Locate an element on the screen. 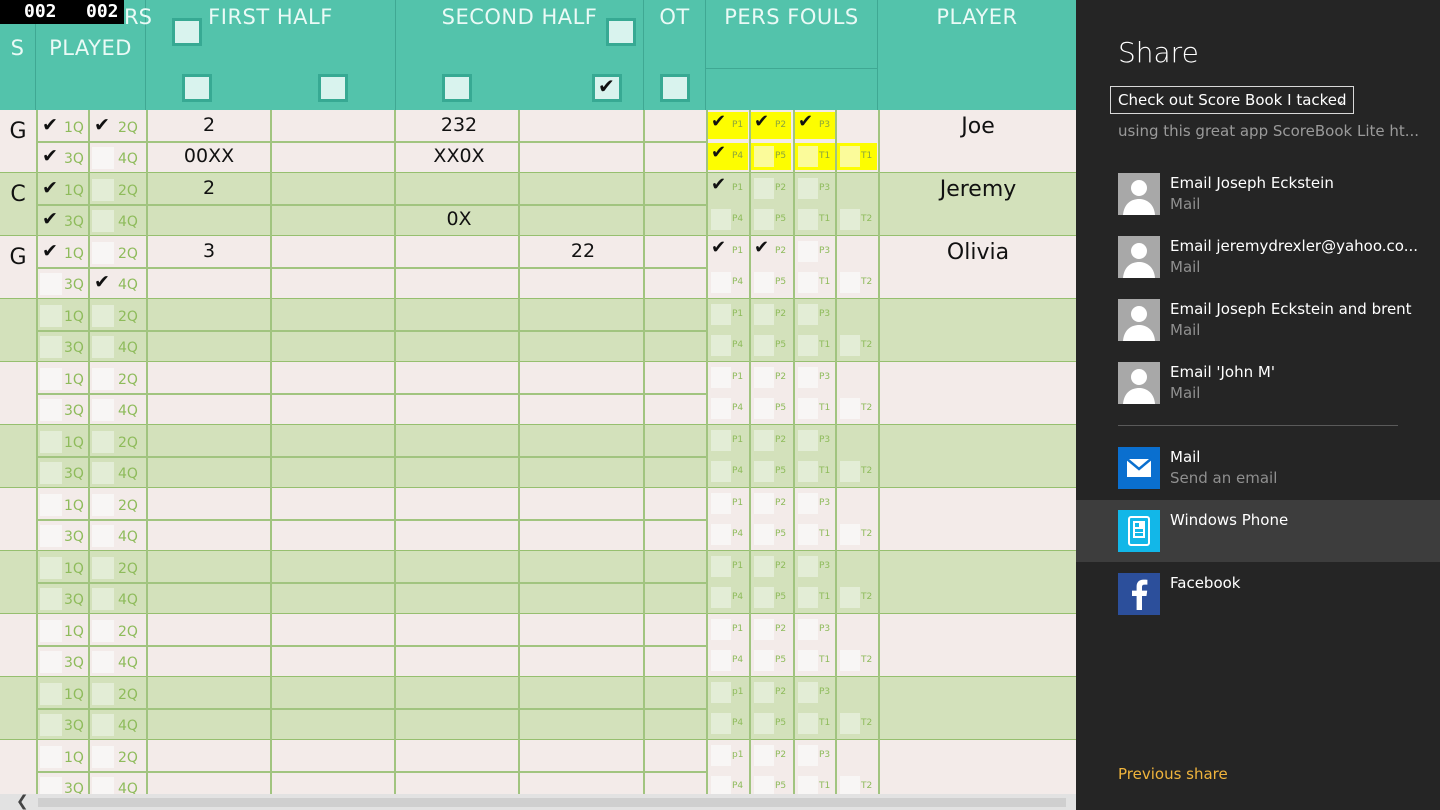  share-target-contact: Email Joseph Eckstein Mail is located at coordinates (1258, 194).